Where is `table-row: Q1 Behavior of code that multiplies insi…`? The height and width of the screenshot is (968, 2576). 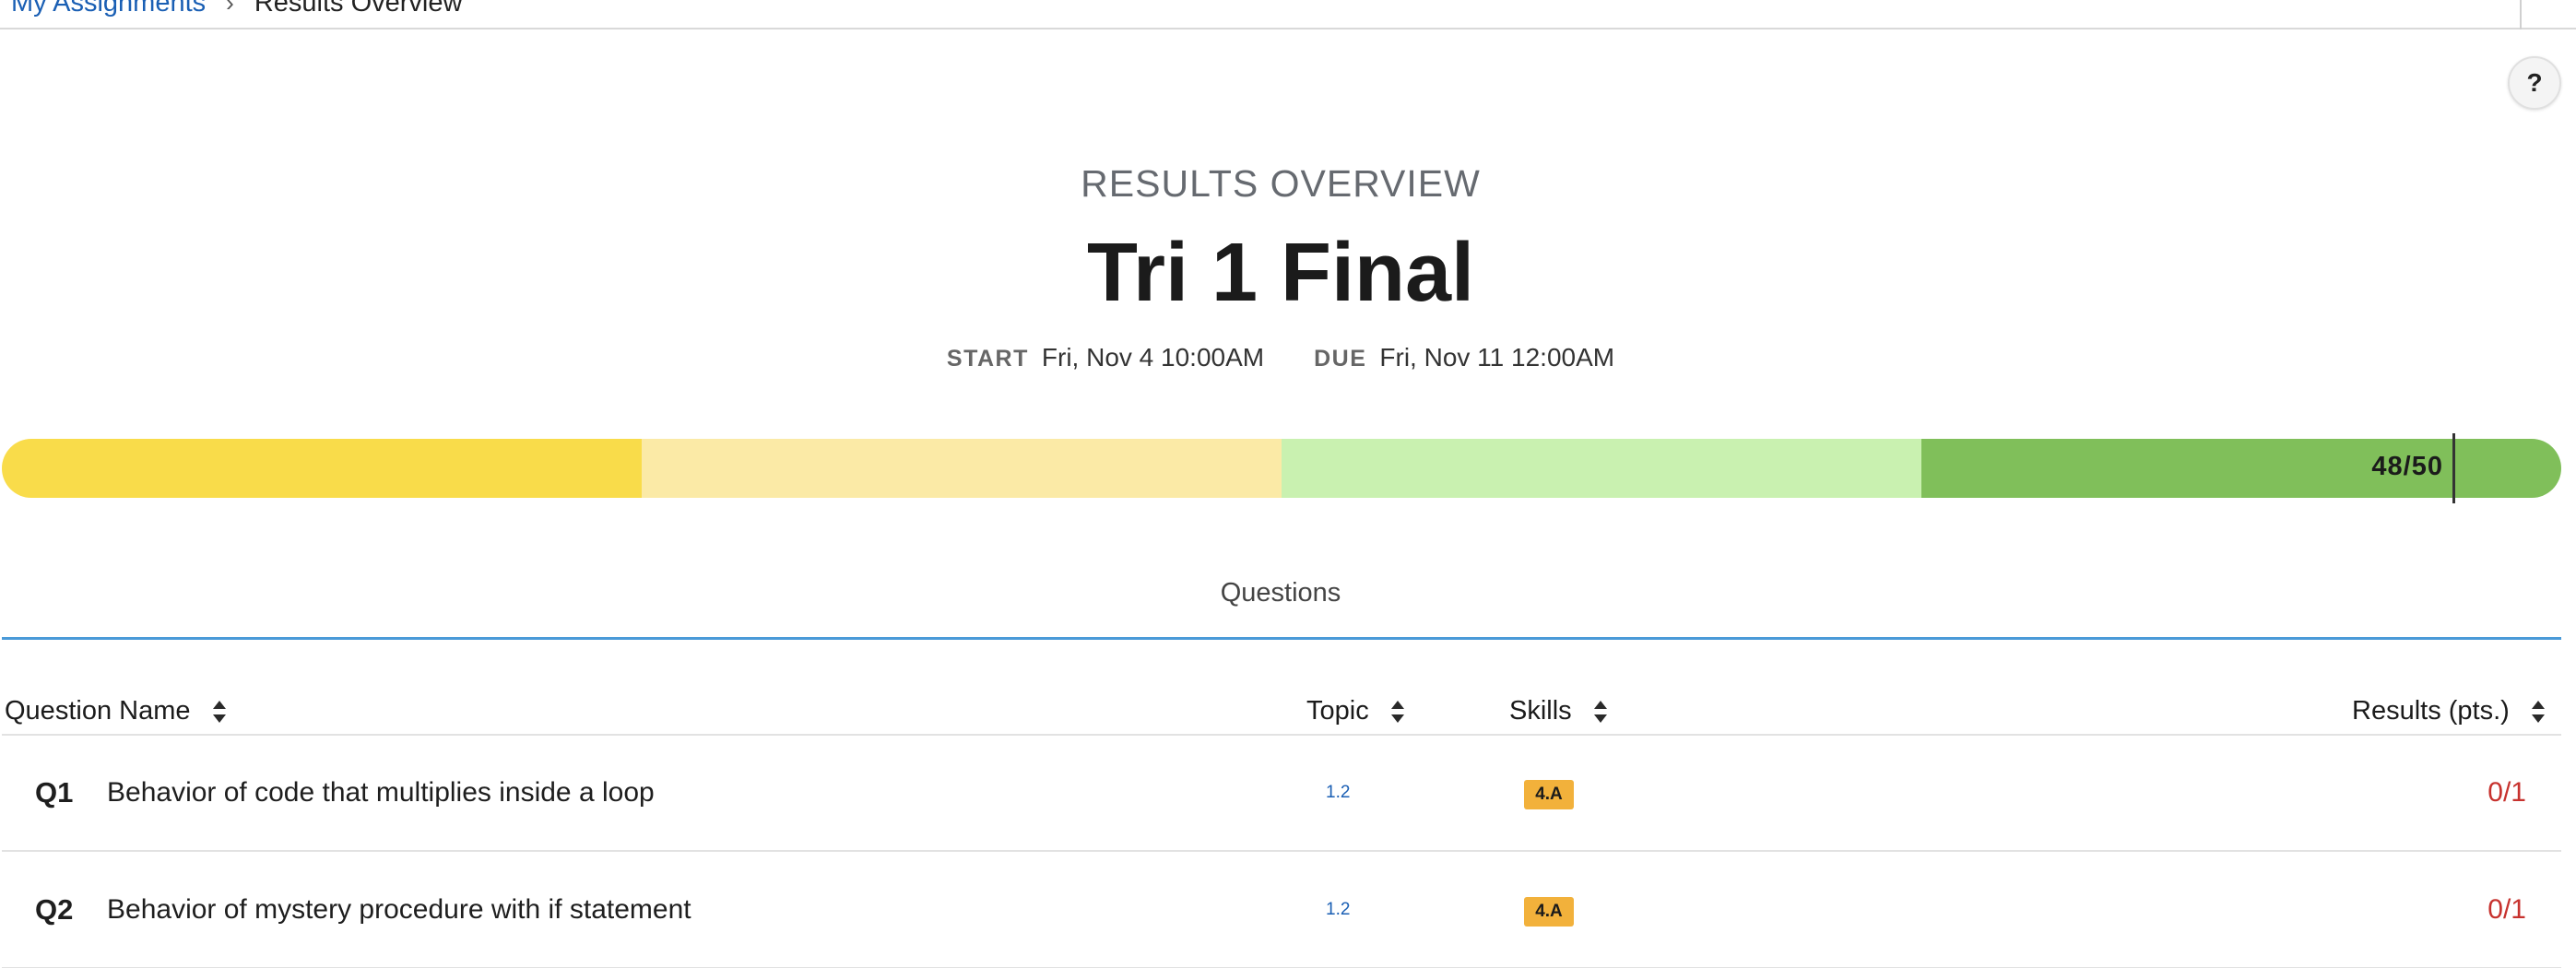
table-row: Q1 Behavior of code that multiplies insi… is located at coordinates (1281, 794).